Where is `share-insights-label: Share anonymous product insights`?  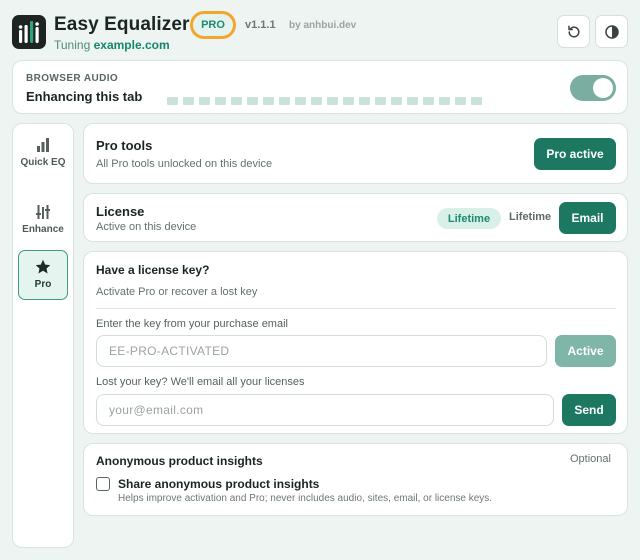 share-insights-label: Share anonymous product insights is located at coordinates (218, 484).